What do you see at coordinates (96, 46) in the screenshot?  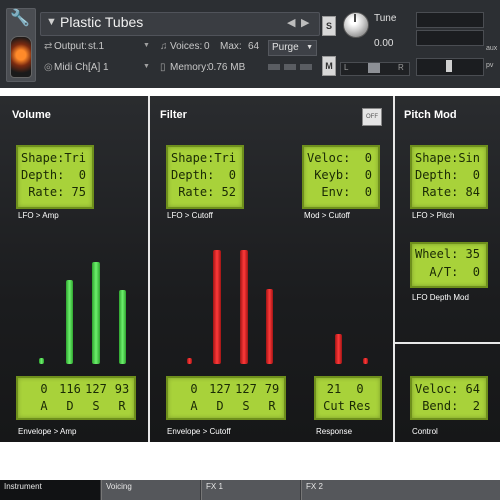 I see `output-value: st.1` at bounding box center [96, 46].